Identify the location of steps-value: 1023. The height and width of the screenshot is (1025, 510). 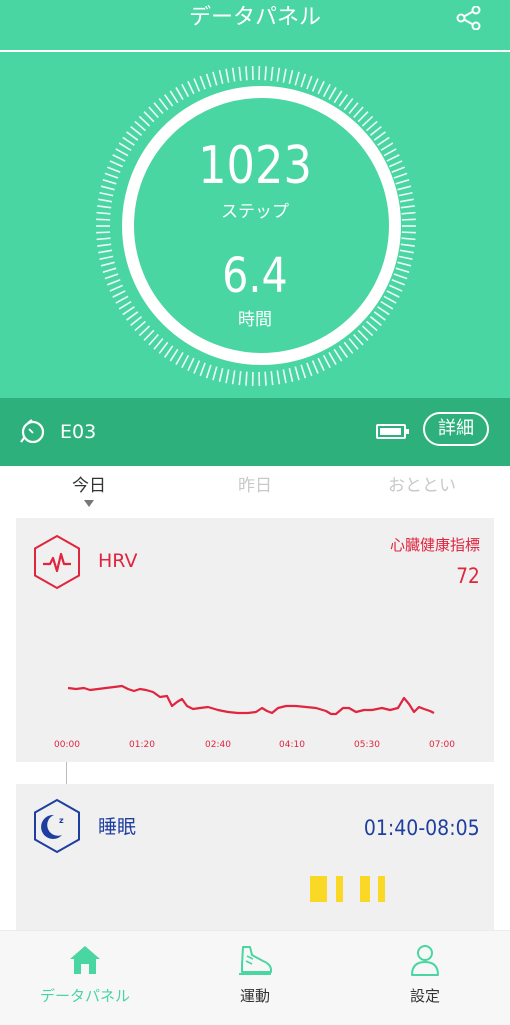
(255, 166).